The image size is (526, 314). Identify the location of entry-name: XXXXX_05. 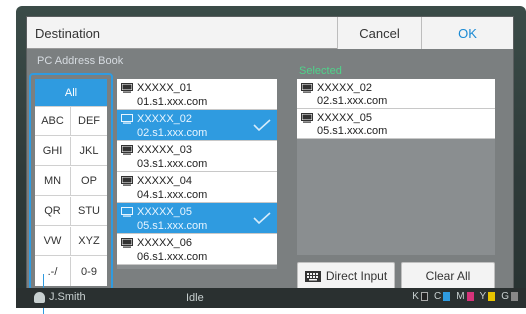
(165, 212).